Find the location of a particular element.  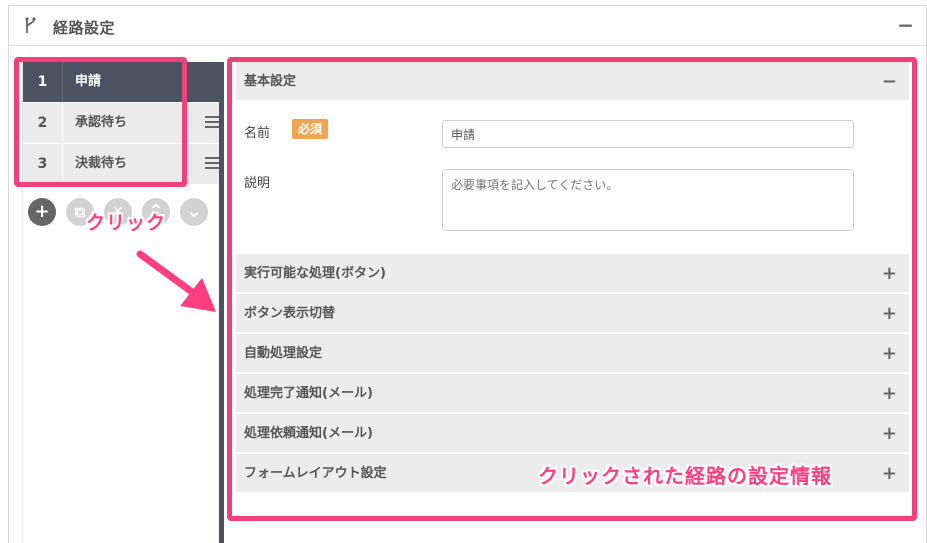

panel-collapse-button: − is located at coordinates (905, 25).